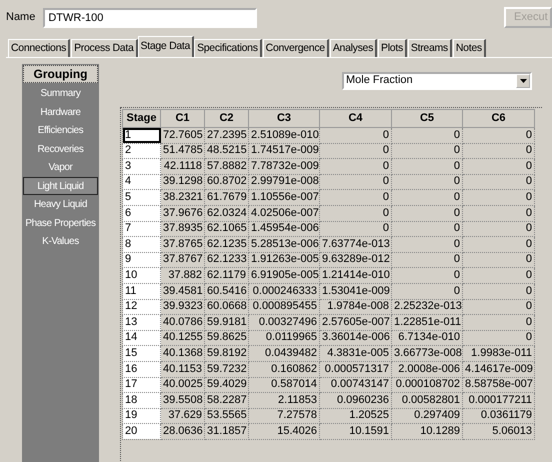 This screenshot has height=462, width=552. What do you see at coordinates (141, 276) in the screenshot?
I see `stage-cell: 10` at bounding box center [141, 276].